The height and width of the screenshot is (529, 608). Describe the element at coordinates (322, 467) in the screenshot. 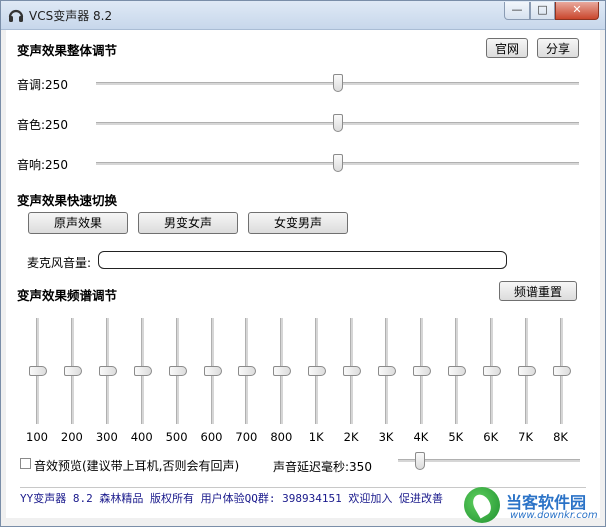

I see `delay-label: 声音延迟毫秒:350` at that location.